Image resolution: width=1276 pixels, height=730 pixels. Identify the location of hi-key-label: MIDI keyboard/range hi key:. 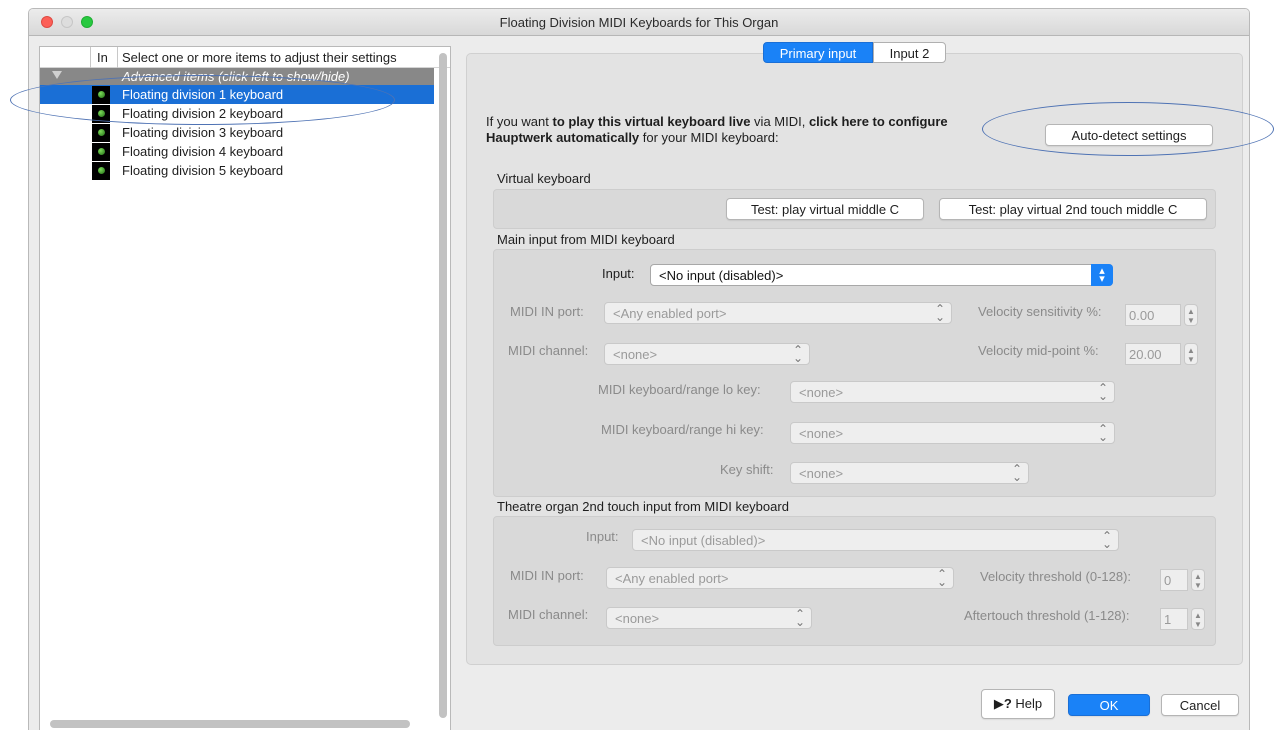
(682, 429).